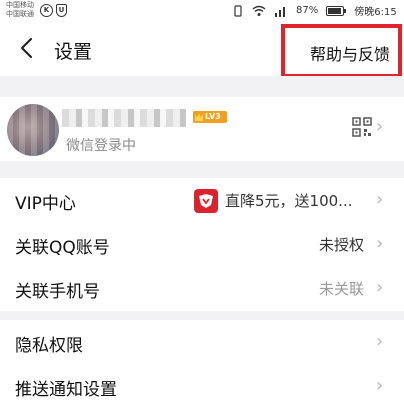 This screenshot has height=405, width=404. Describe the element at coordinates (62, 248) in the screenshot. I see `row-label-qq: 关联QQ账号` at that location.